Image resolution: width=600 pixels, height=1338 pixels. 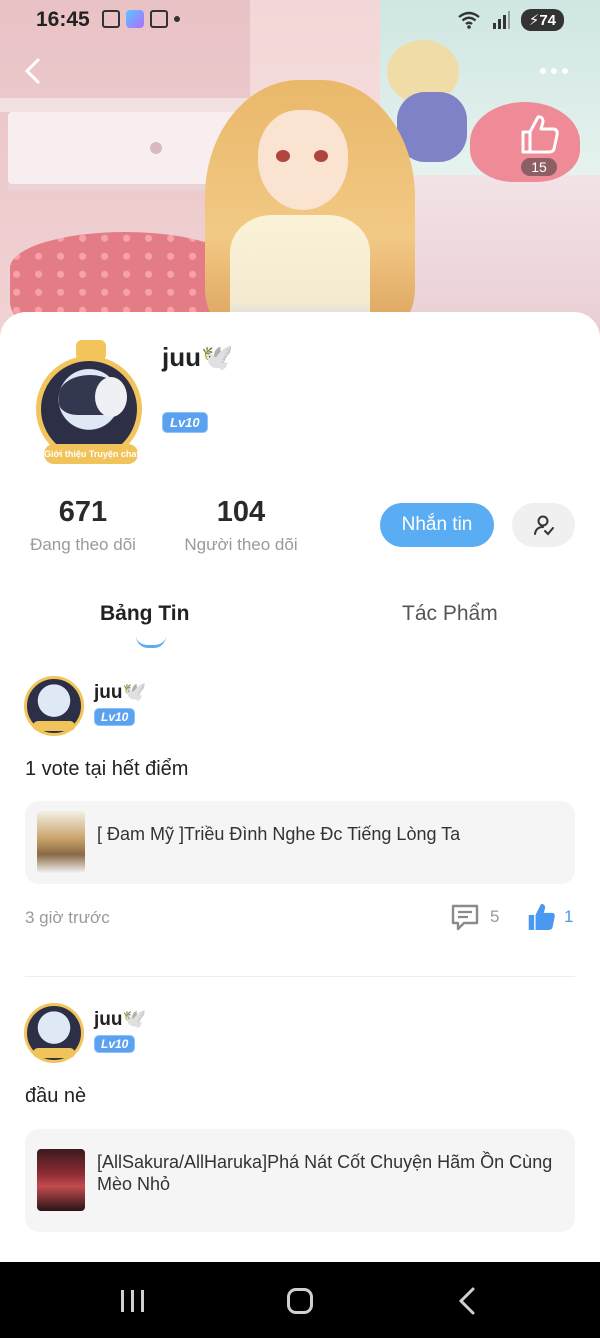 I want to click on comment-icon, so click(x=465, y=917).